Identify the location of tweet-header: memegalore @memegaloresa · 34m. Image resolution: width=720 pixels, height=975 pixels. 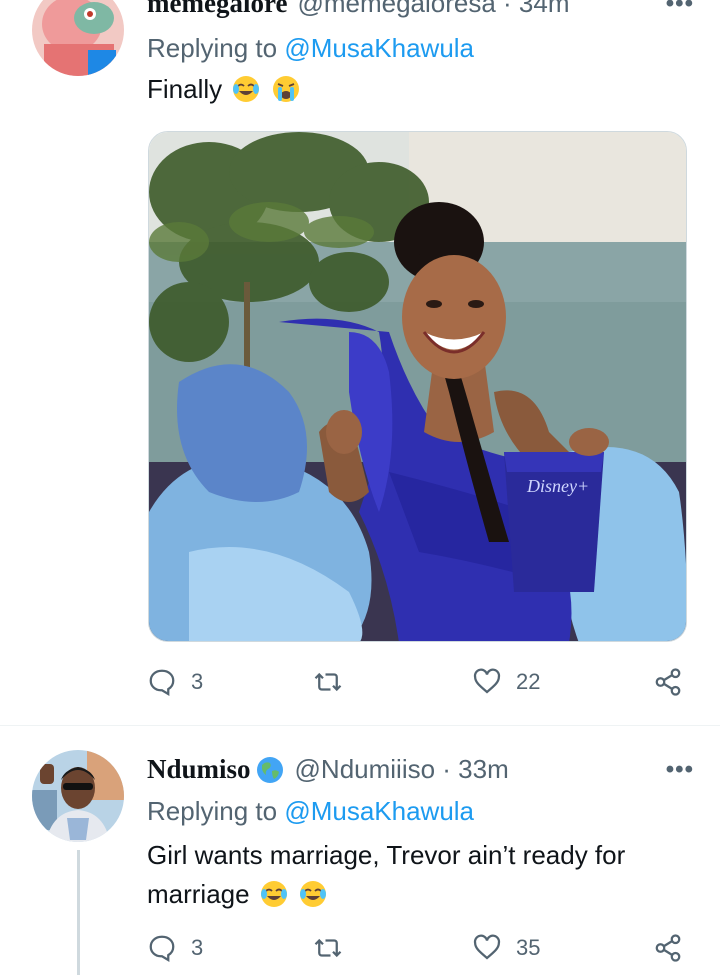
(358, 9).